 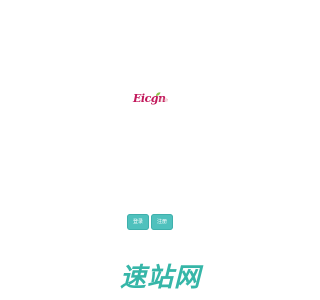 I want to click on login-button: 登录, so click(x=138, y=222).